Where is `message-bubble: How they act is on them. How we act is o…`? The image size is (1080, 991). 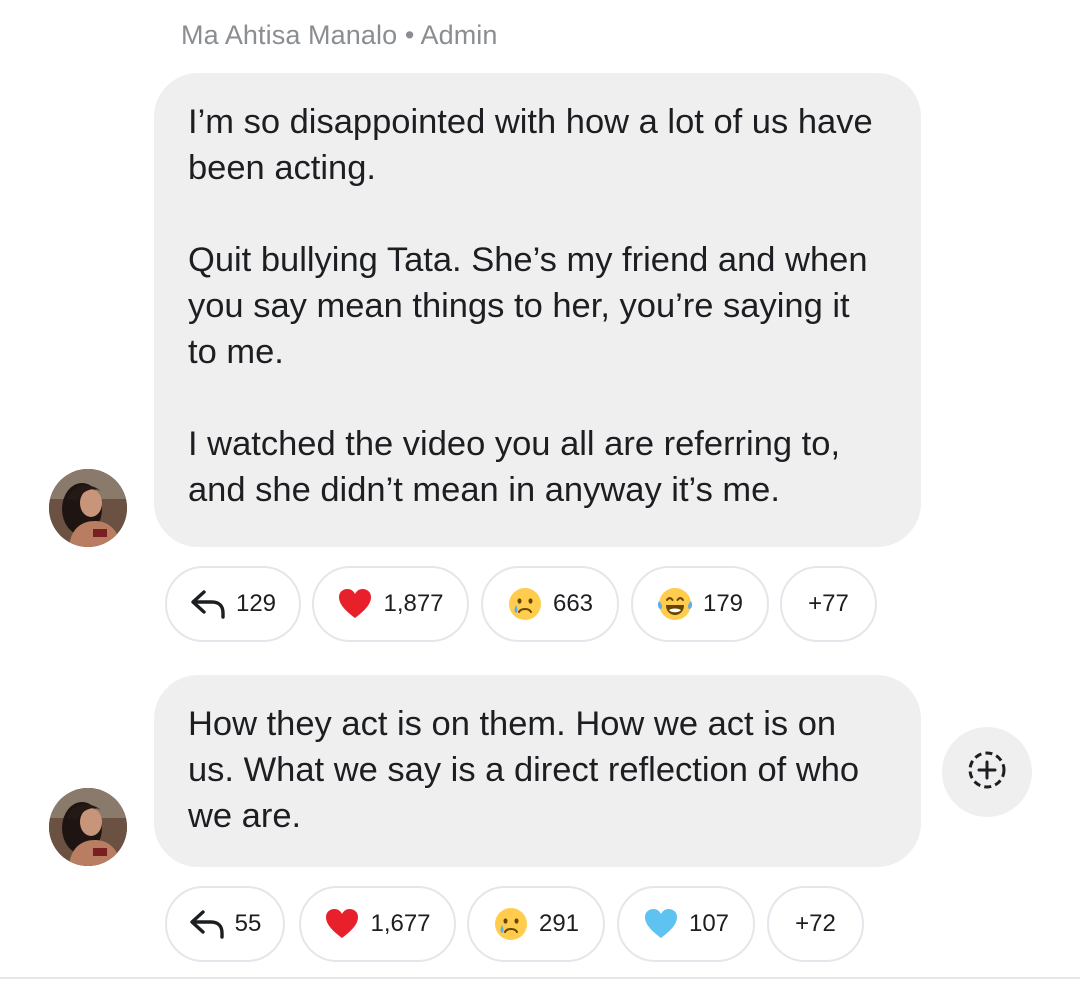 message-bubble: How they act is on them. How we act is o… is located at coordinates (537, 771).